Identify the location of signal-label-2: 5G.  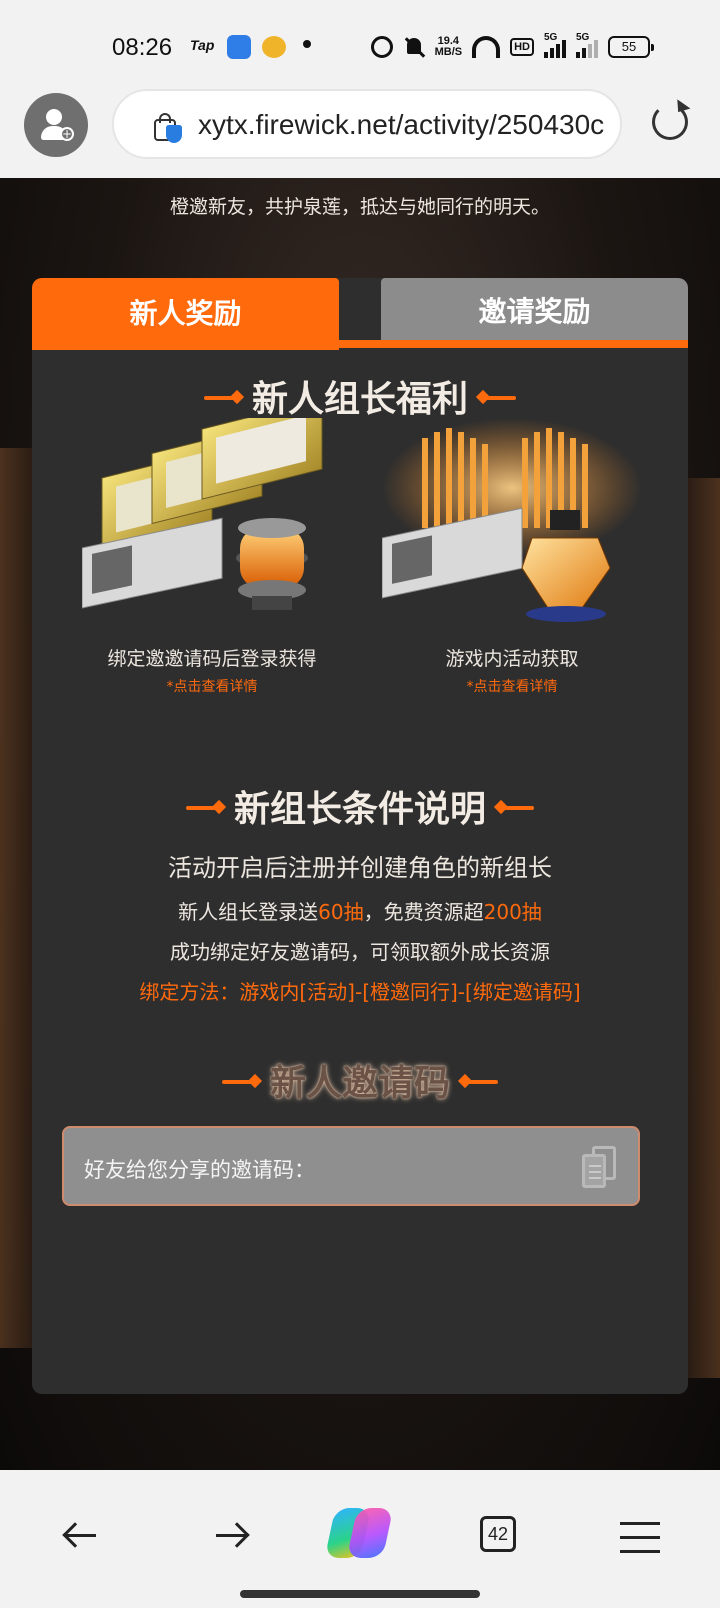
(583, 37).